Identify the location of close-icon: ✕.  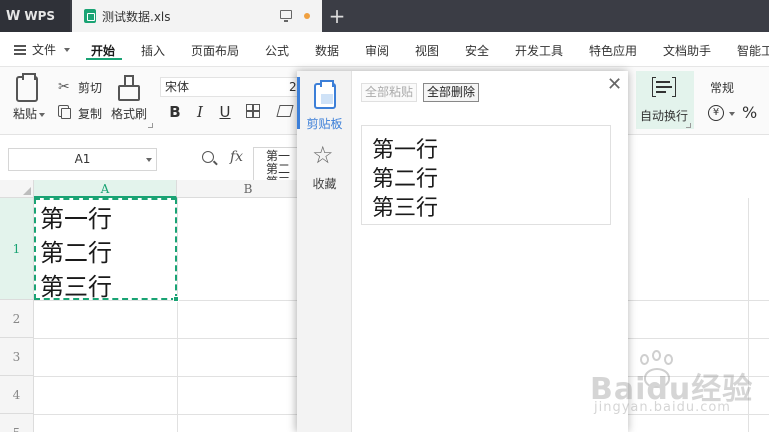
(614, 85).